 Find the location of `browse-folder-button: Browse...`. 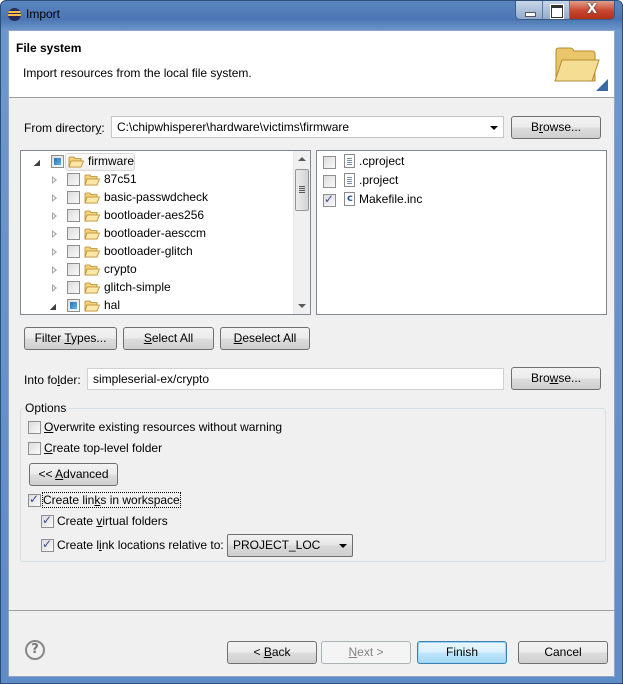

browse-folder-button: Browse... is located at coordinates (556, 378).